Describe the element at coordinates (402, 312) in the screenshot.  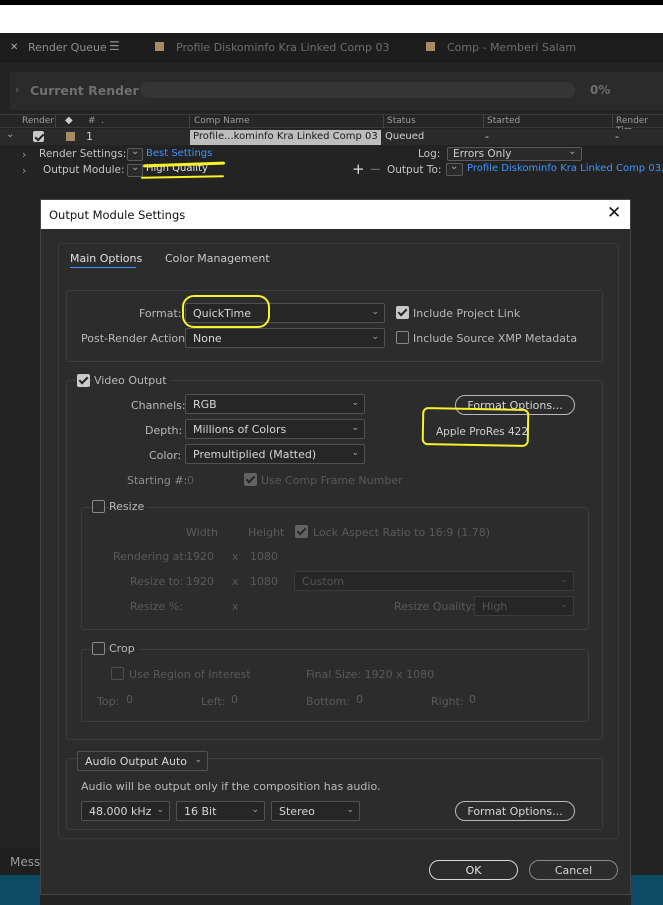
I see `include-project-link-checkbox` at that location.